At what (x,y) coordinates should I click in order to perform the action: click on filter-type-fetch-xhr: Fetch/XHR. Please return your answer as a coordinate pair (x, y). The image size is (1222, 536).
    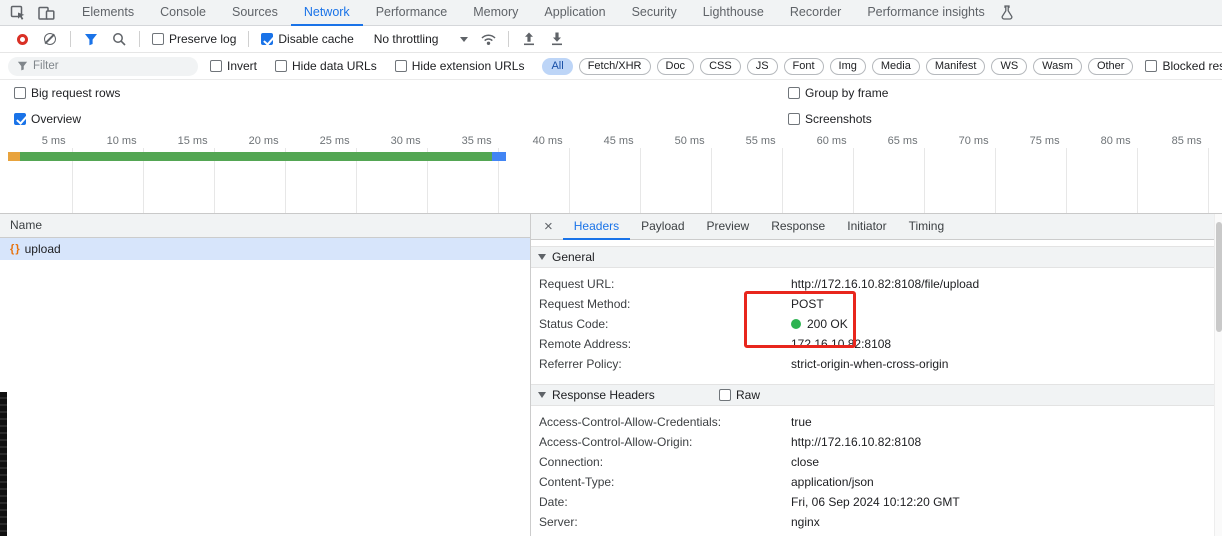
    Looking at the image, I should click on (614, 66).